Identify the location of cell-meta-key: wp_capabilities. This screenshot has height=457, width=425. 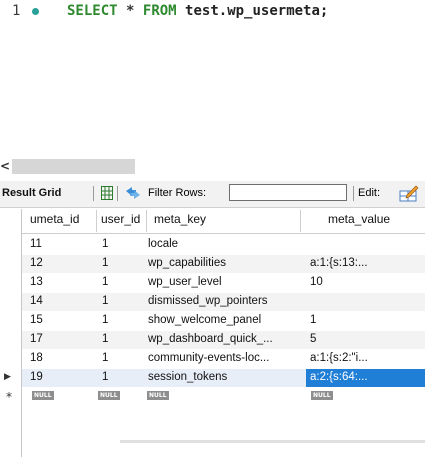
(187, 263).